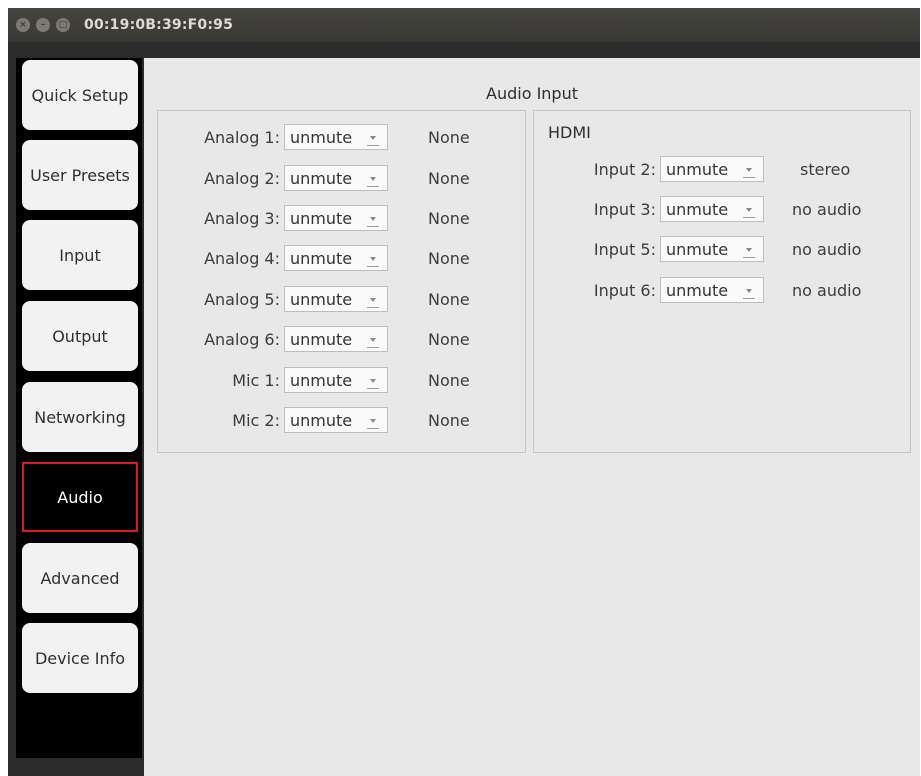 The height and width of the screenshot is (776, 921). Describe the element at coordinates (43, 25) in the screenshot. I see `minimize-icon: –` at that location.